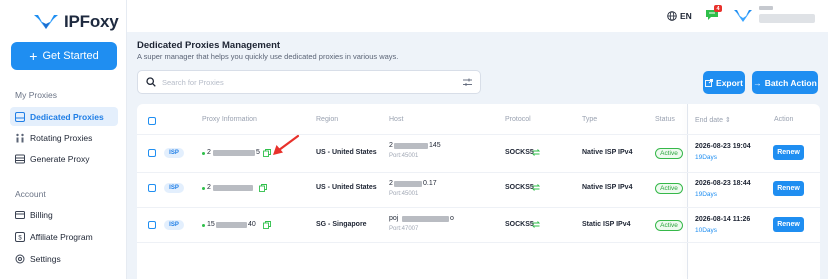 This screenshot has height=279, width=828. I want to click on batch-action-button: → Batch Action, so click(785, 82).